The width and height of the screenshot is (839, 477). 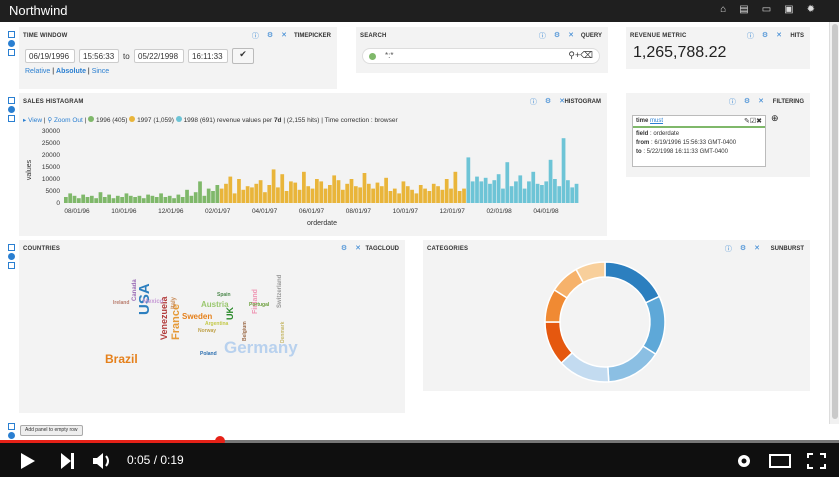 I want to click on tag-switzerland: Switzerland, so click(x=280, y=291).